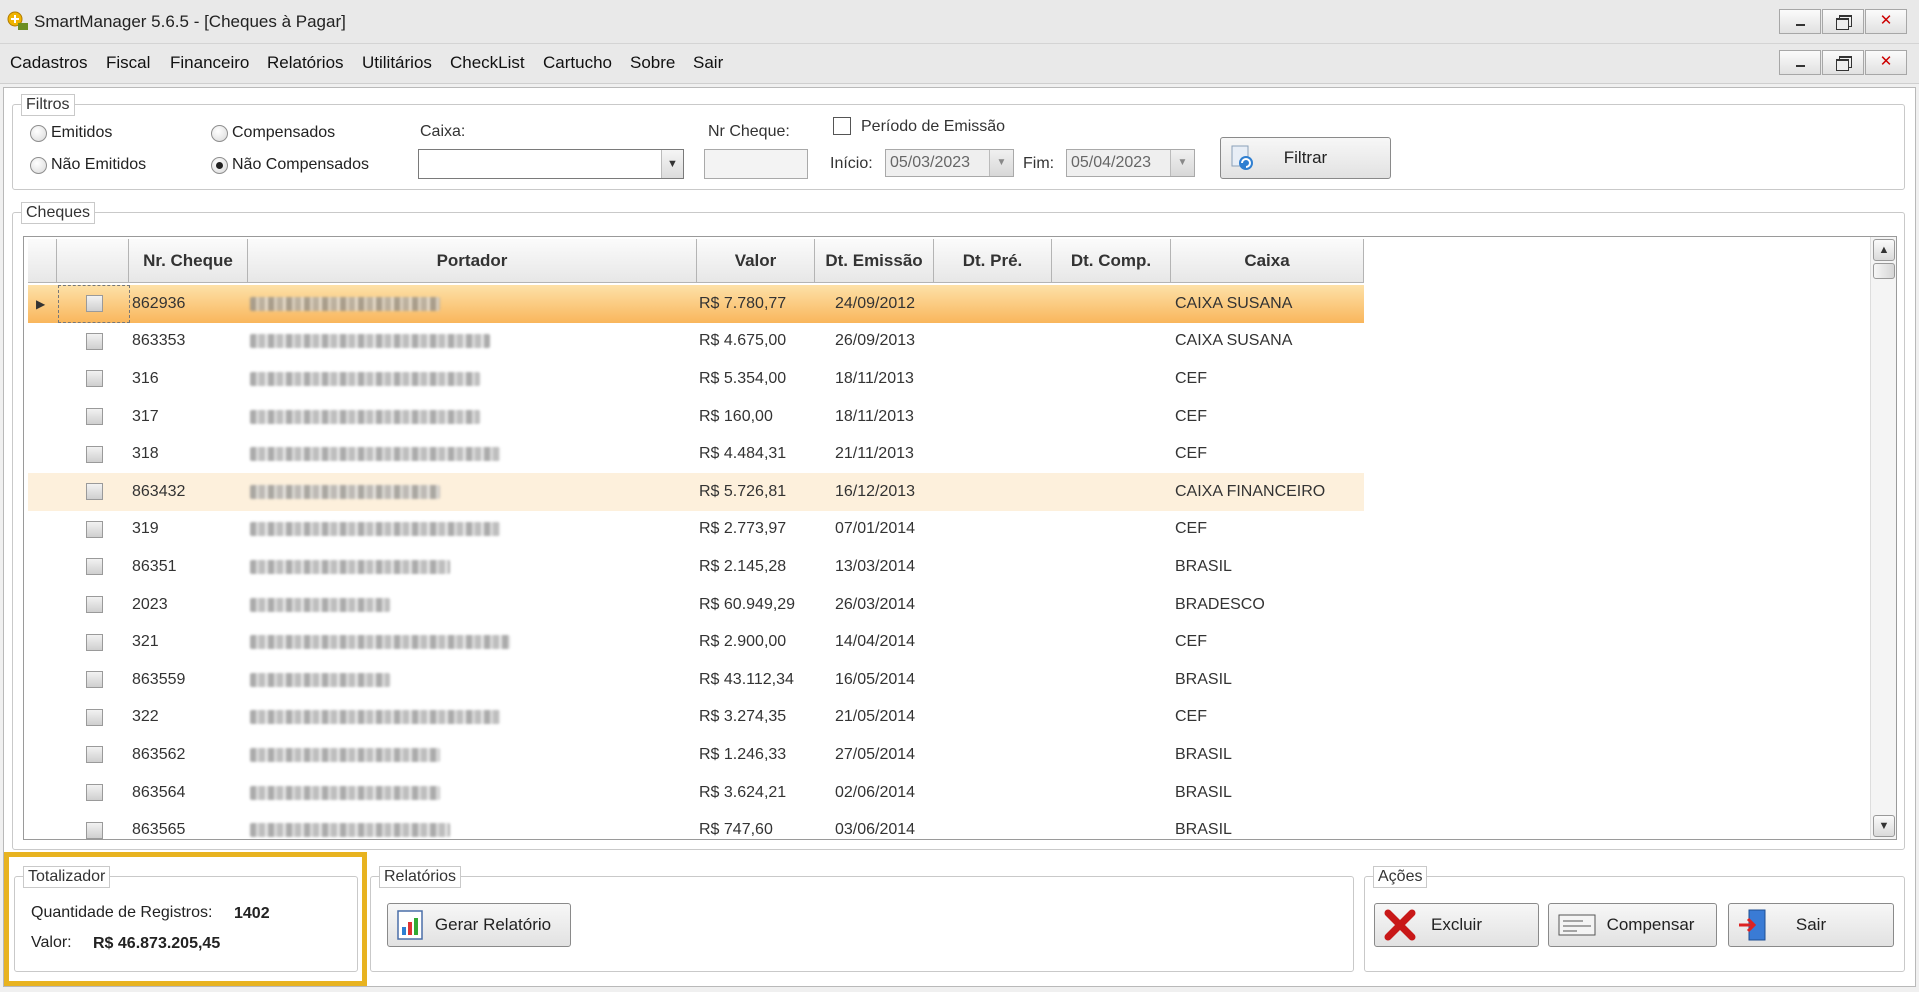 The width and height of the screenshot is (1919, 992). What do you see at coordinates (1632, 925) in the screenshot?
I see `compensar-button: Compensar` at bounding box center [1632, 925].